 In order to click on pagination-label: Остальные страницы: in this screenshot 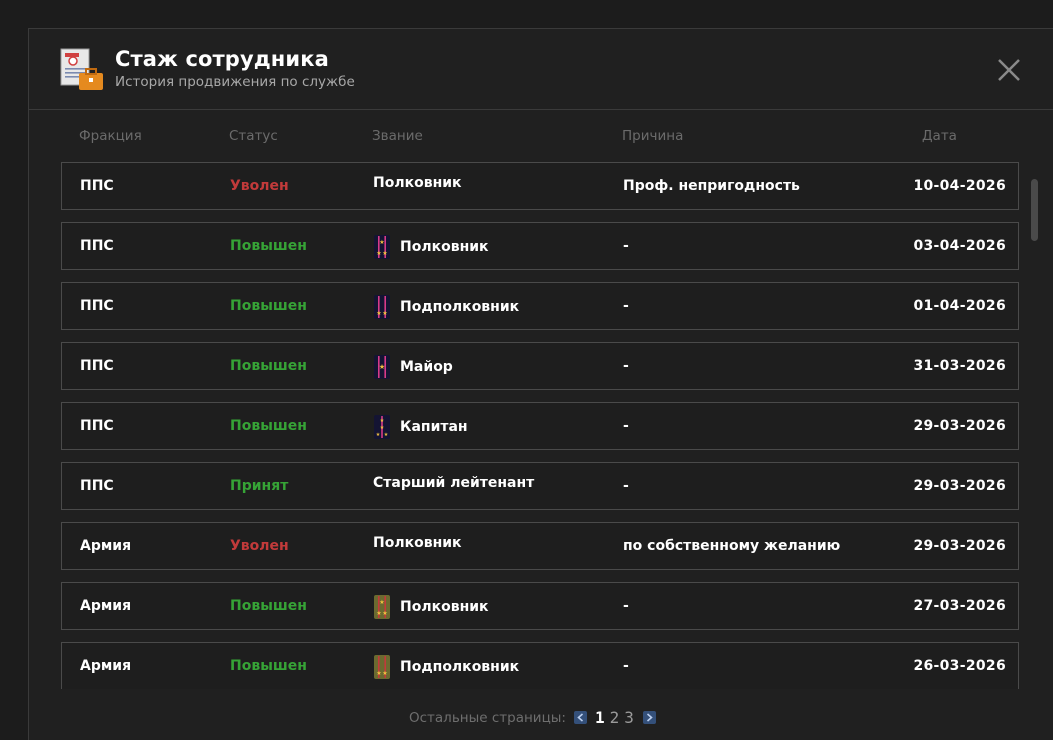, I will do `click(487, 717)`.